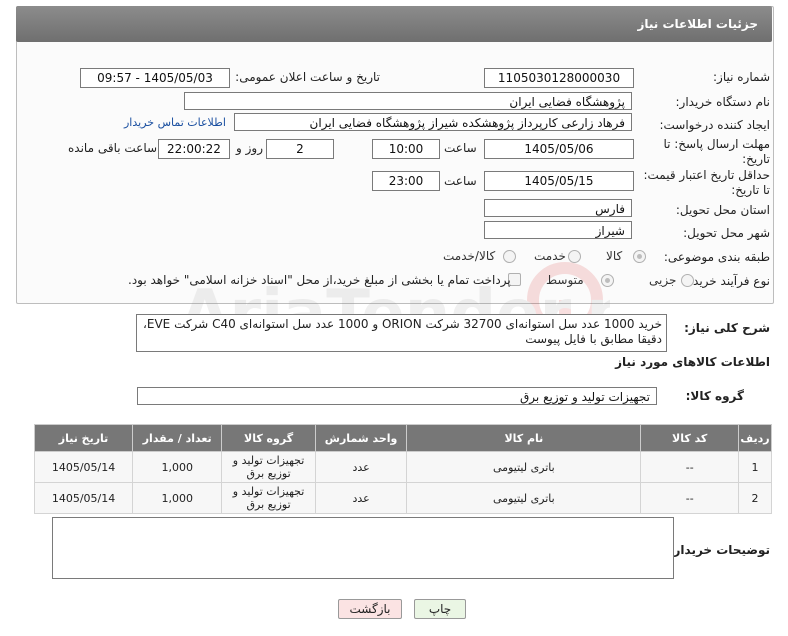  What do you see at coordinates (406, 181) in the screenshot?
I see `validity-time-field: 23:00` at bounding box center [406, 181].